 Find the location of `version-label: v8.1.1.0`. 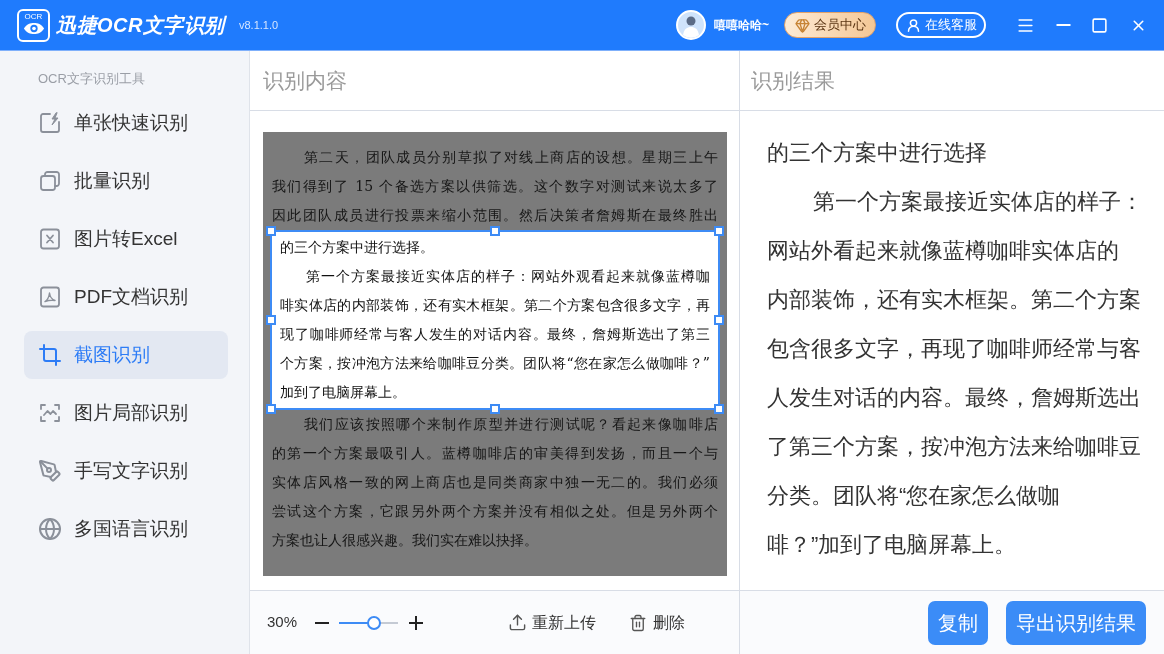

version-label: v8.1.1.0 is located at coordinates (258, 25).